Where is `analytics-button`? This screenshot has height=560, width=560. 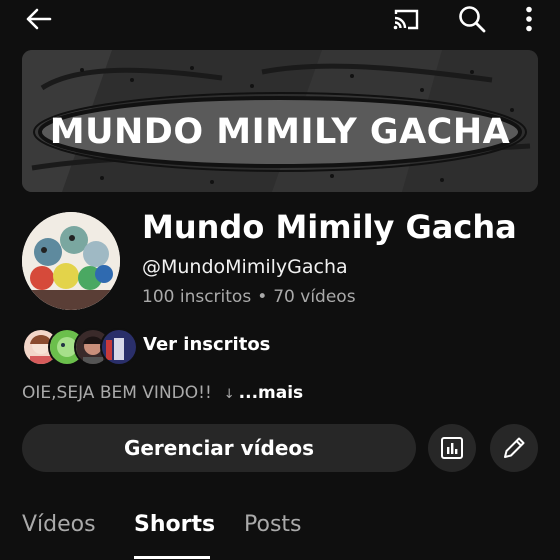
analytics-button is located at coordinates (452, 448).